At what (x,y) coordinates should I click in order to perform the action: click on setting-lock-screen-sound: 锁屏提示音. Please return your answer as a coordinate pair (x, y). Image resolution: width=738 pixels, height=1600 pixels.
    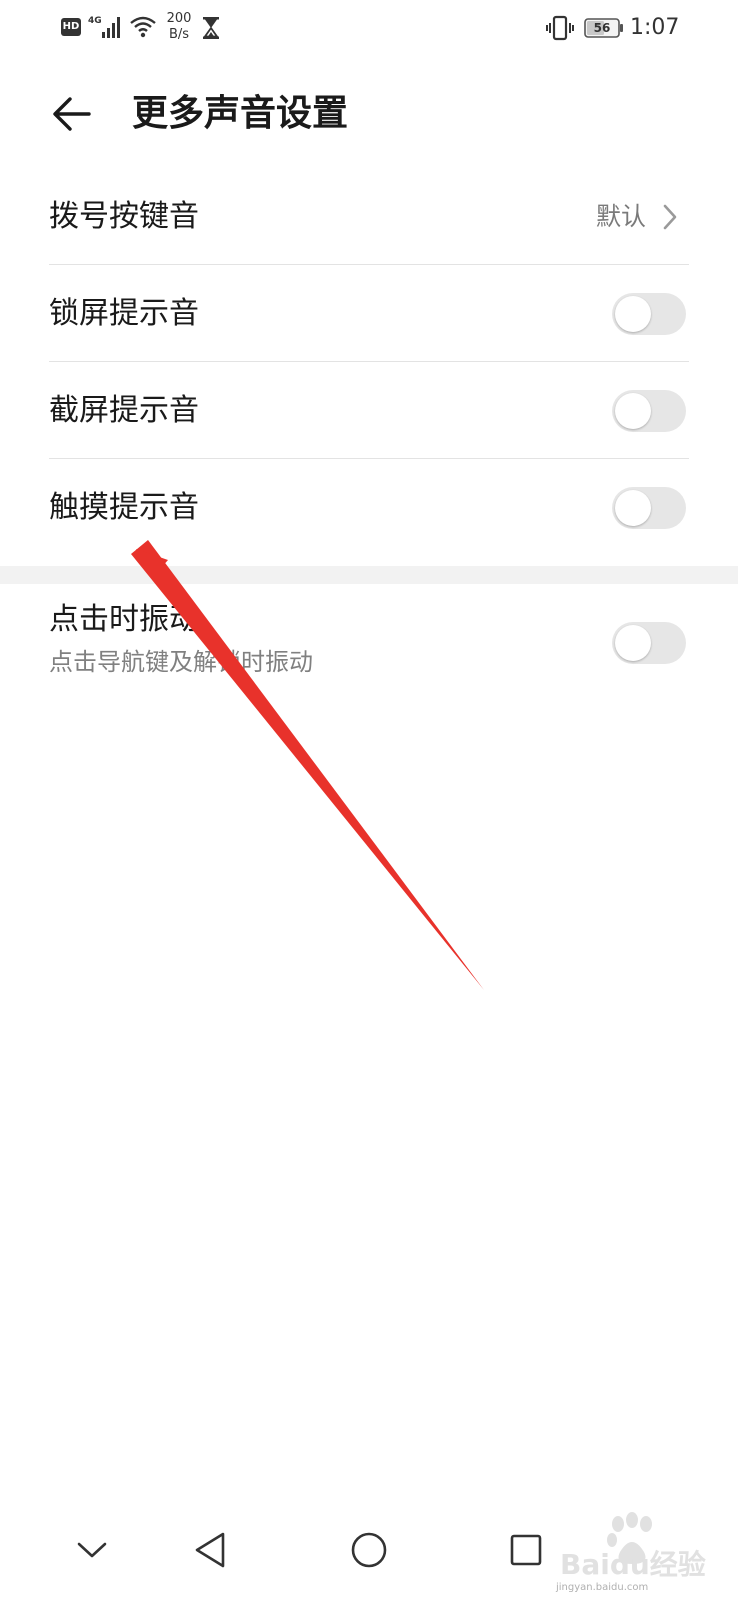
    Looking at the image, I should click on (369, 313).